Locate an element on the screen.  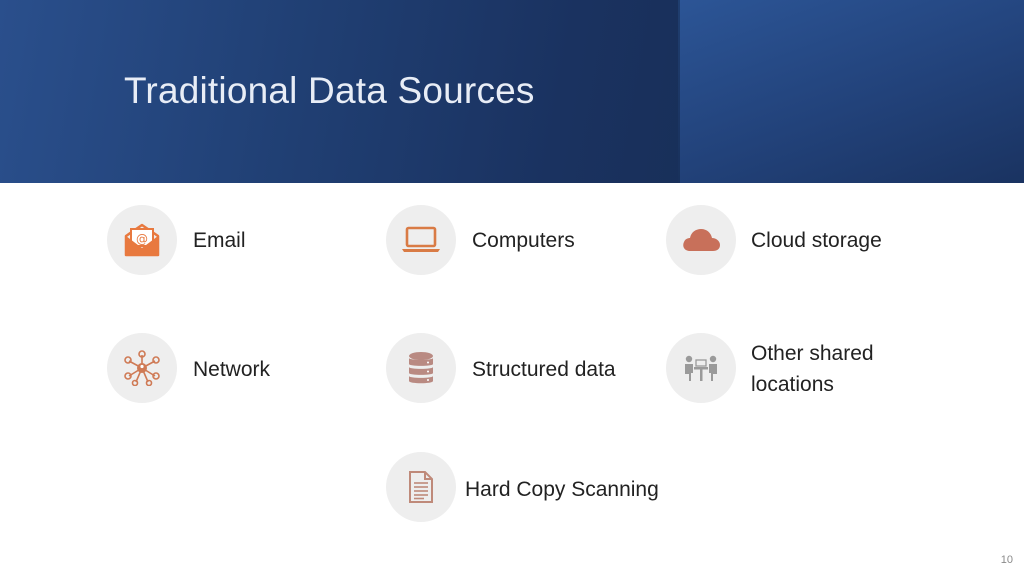
item-hard-copy-scanning-label: Hard Copy Scanning is located at coordinates (562, 489).